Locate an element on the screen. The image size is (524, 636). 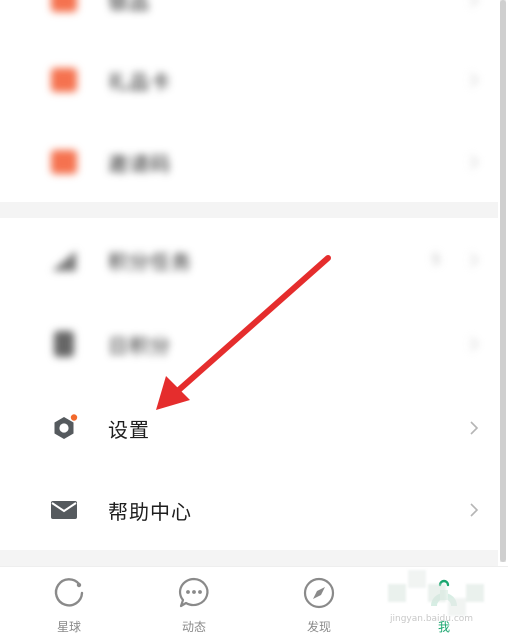
menu-item-blurred: 日积分 is located at coordinates (249, 344).